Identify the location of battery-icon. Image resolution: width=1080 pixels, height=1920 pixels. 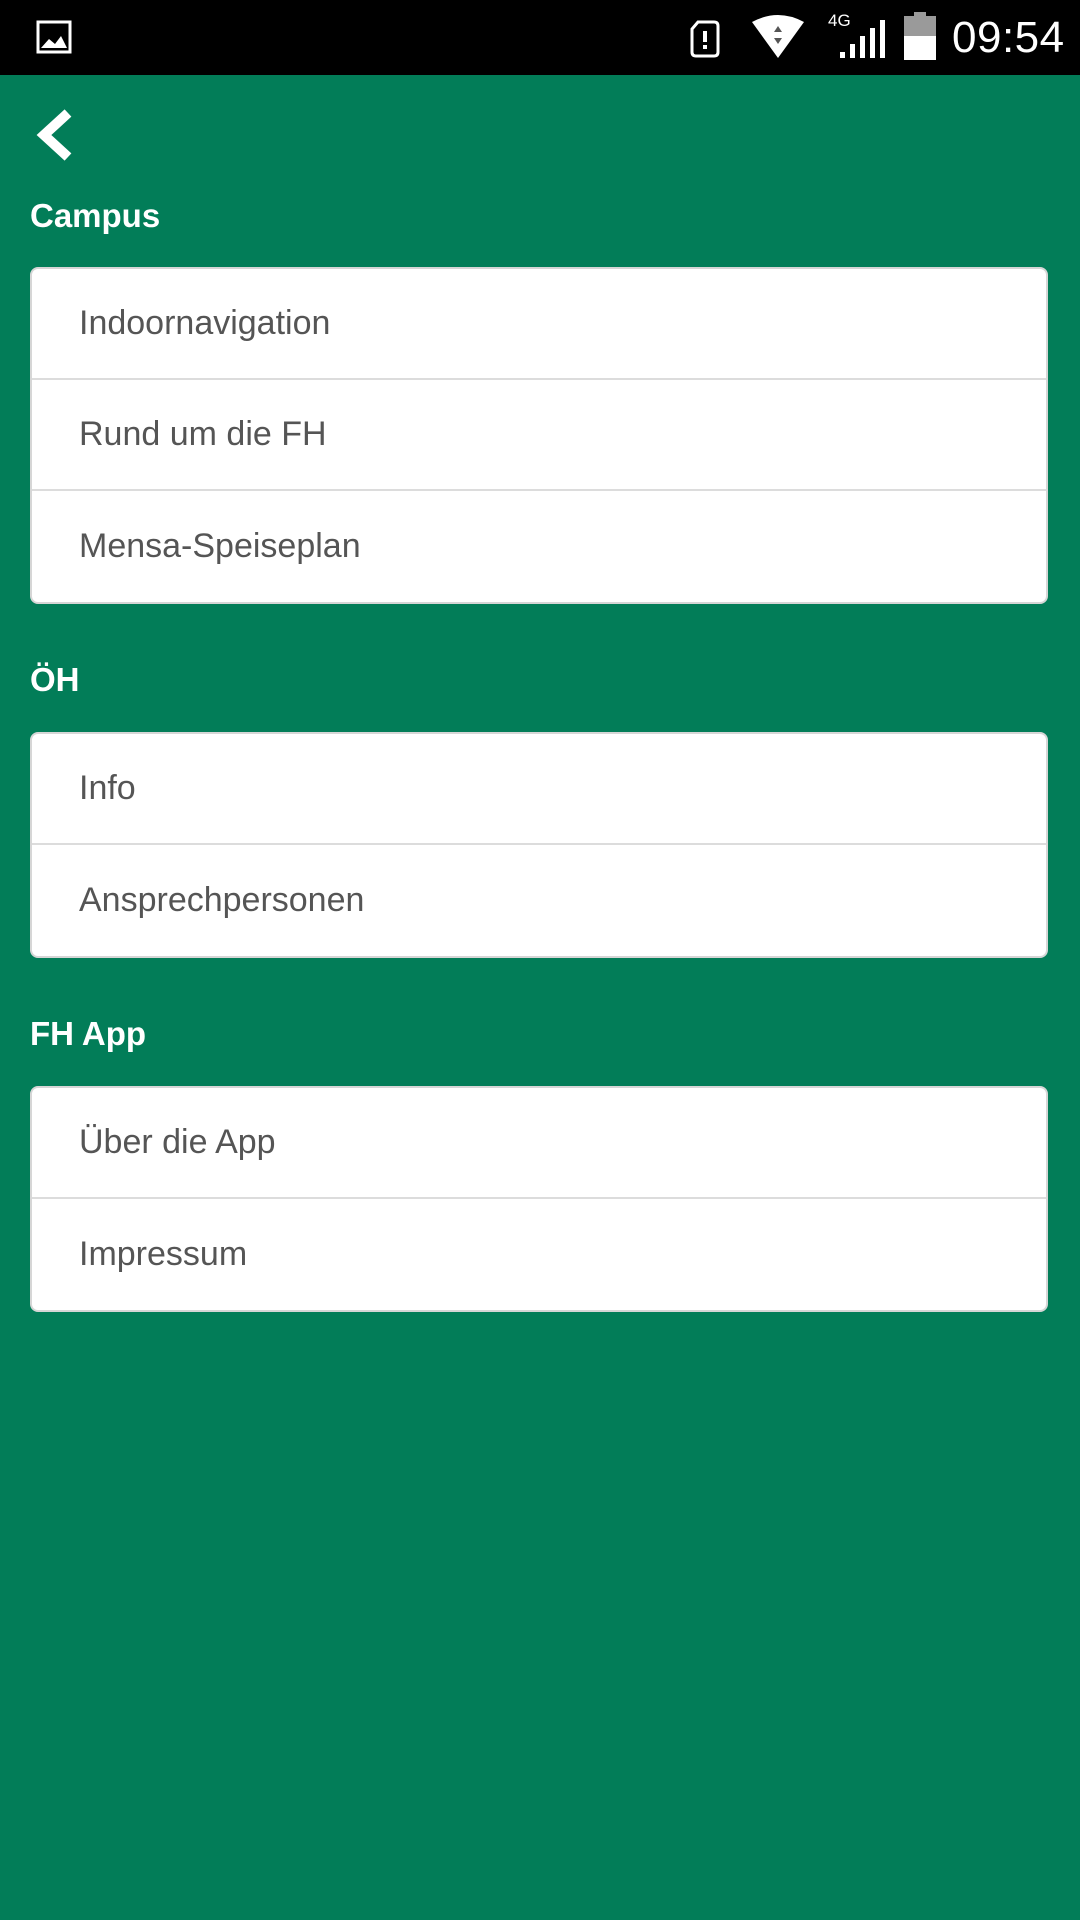
(920, 36).